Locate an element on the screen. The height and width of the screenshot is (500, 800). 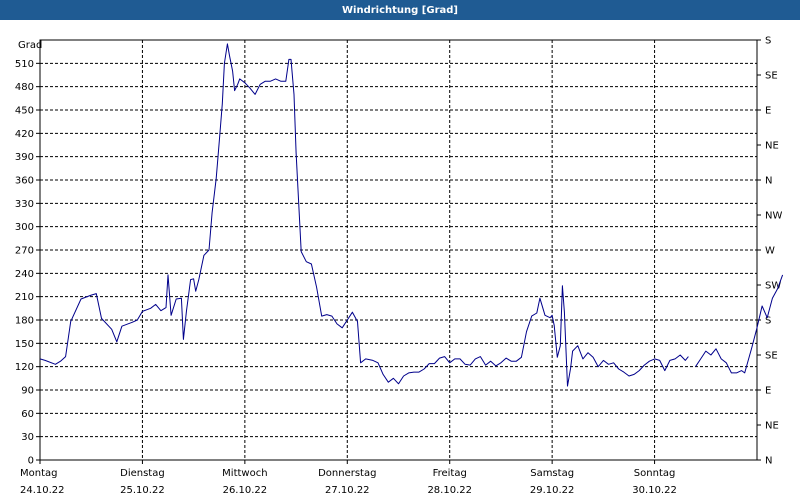
y-tick-label: 240 is located at coordinates (24, 274).